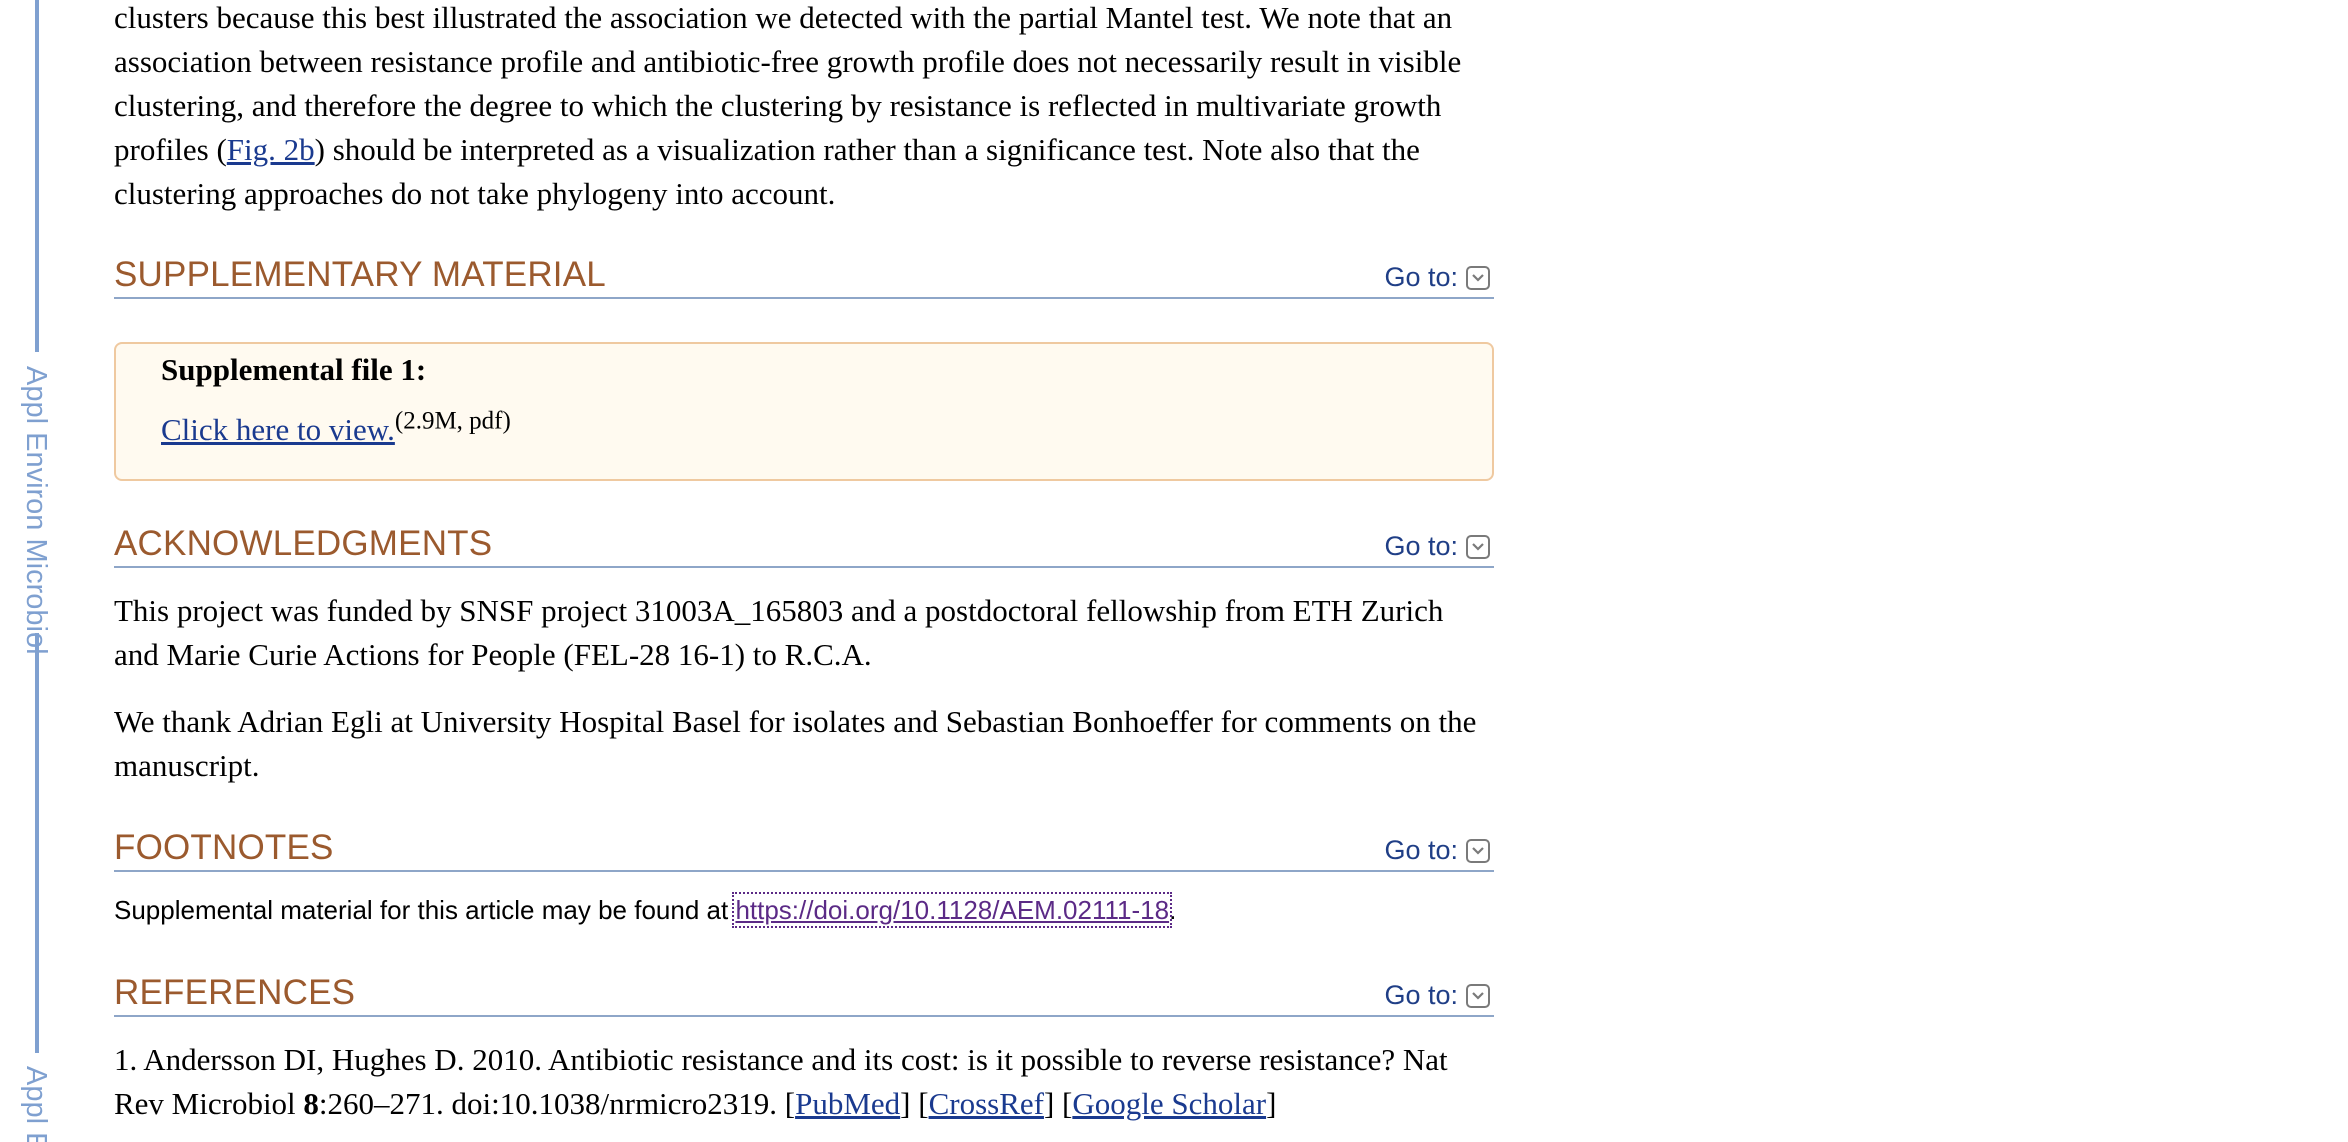  What do you see at coordinates (1169, 1103) in the screenshot?
I see `google-scholar-link: Google Scholar` at bounding box center [1169, 1103].